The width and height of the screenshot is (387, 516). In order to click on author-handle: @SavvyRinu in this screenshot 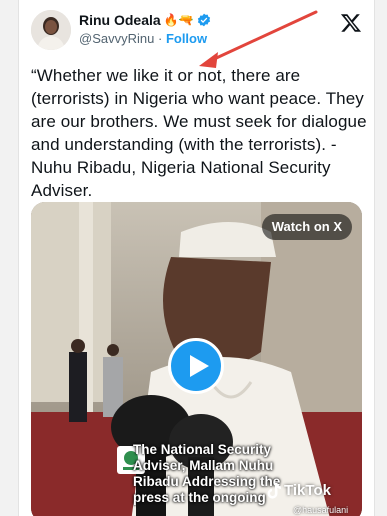, I will do `click(116, 38)`.